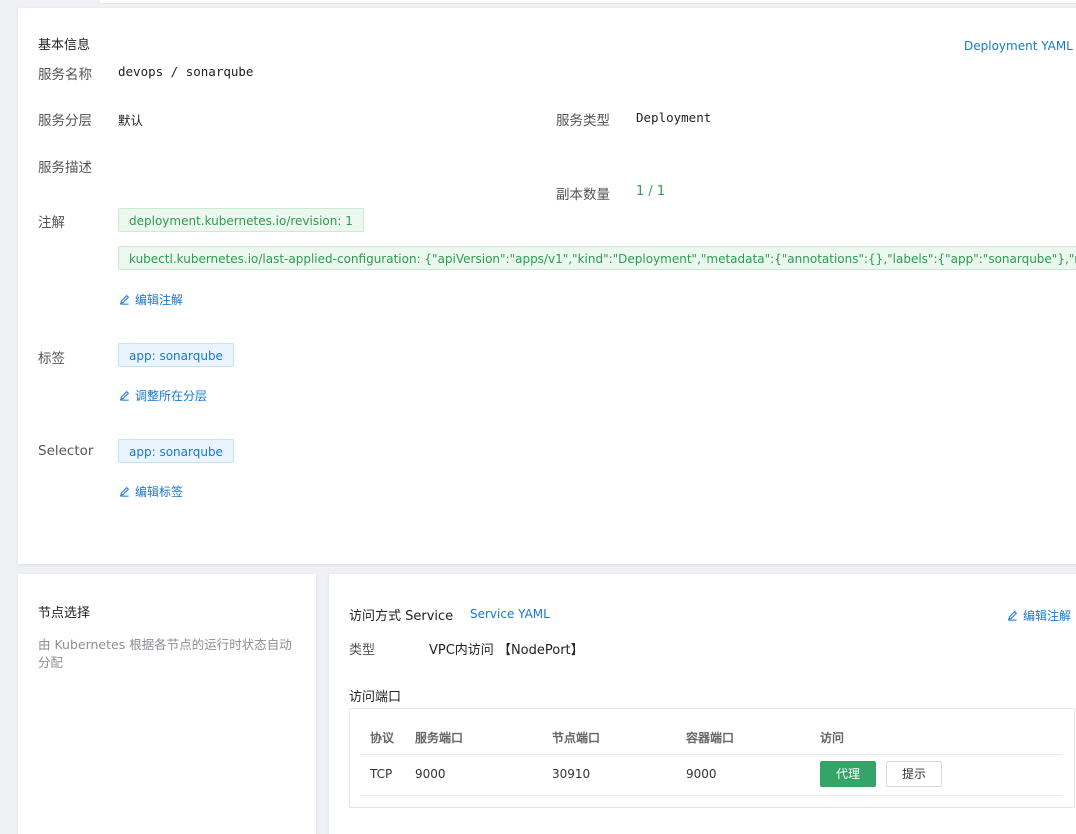  What do you see at coordinates (171, 396) in the screenshot?
I see `adjust-layer-label: 调整所在分层` at bounding box center [171, 396].